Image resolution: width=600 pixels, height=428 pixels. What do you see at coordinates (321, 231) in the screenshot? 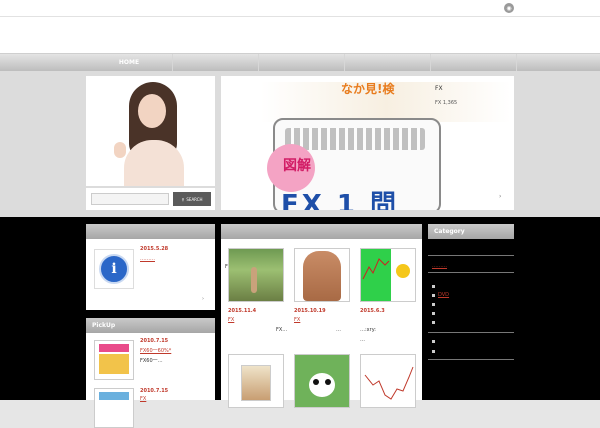
I see `center-widget-header` at bounding box center [321, 231].